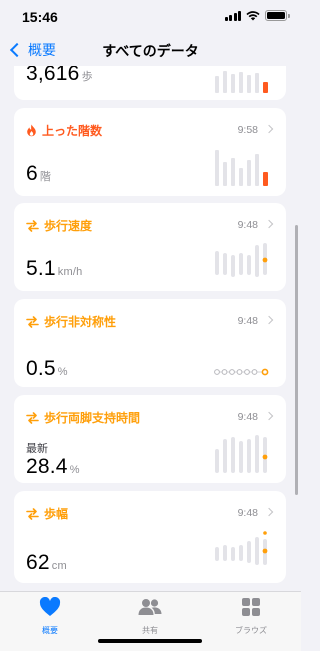  Describe the element at coordinates (47, 368) in the screenshot. I see `walking-asymmetry-value: 0.5%` at that location.